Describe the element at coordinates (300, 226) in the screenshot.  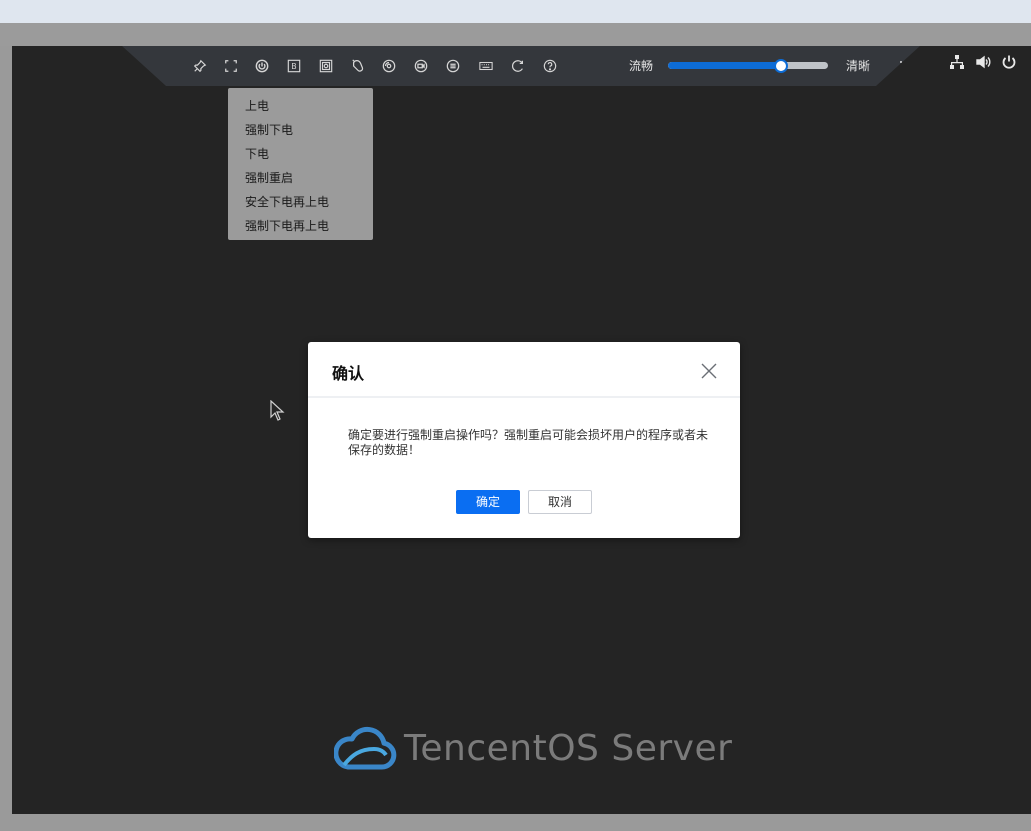
I see `menu-item-force-power-cycle: 强制下电再上电` at that location.